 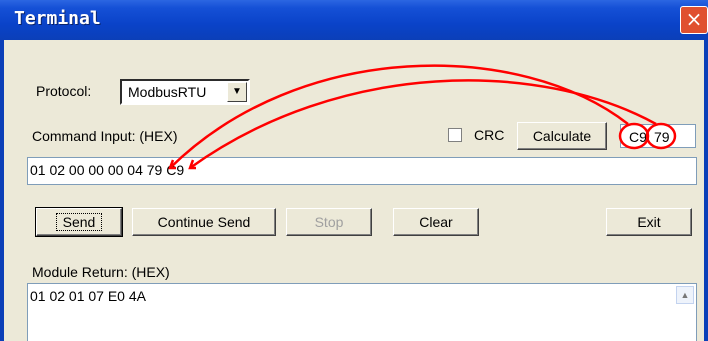 What do you see at coordinates (101, 272) in the screenshot?
I see `module-return-label: Module Return: (HEX)` at bounding box center [101, 272].